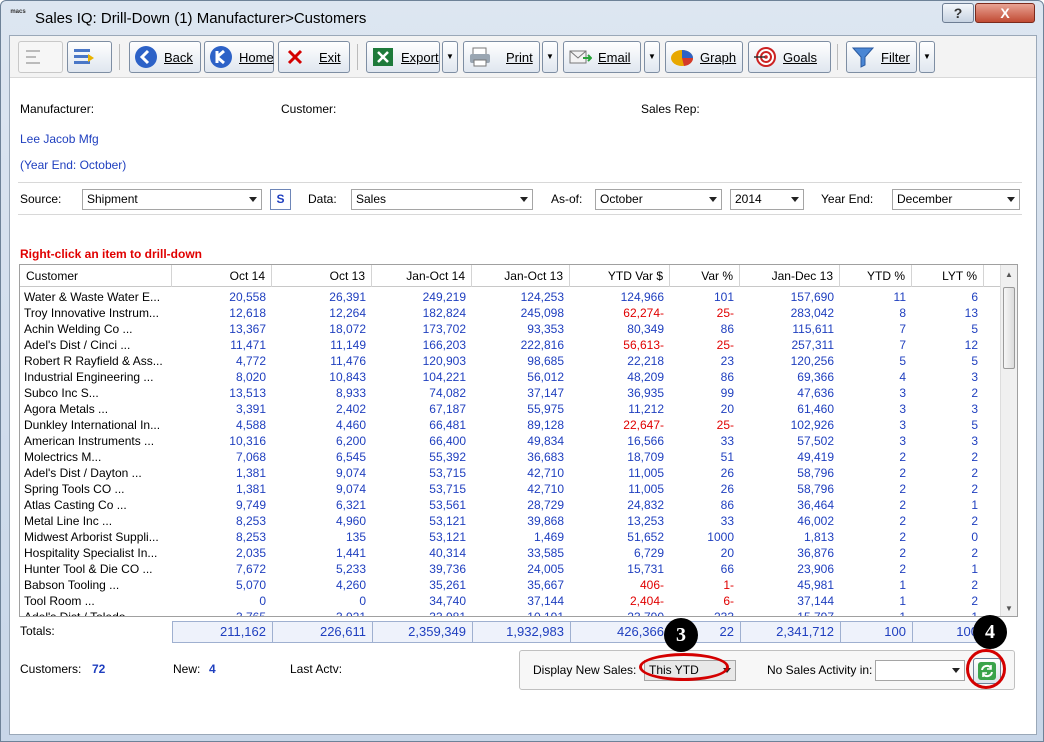 The height and width of the screenshot is (742, 1044). What do you see at coordinates (247, 313) in the screenshot?
I see `table-cell: 12,618` at bounding box center [247, 313].